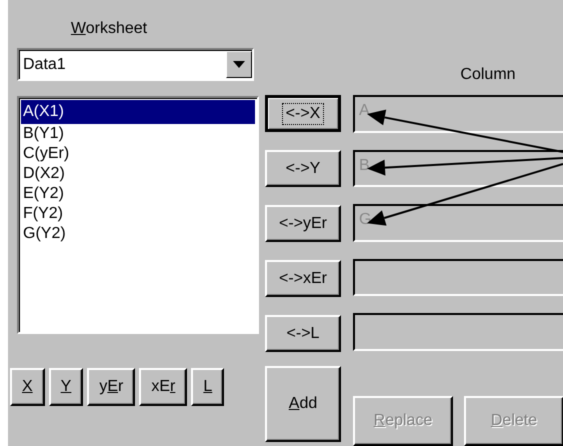 The width and height of the screenshot is (563, 446). Describe the element at coordinates (138, 112) in the screenshot. I see `list-item: A(X1)` at that location.